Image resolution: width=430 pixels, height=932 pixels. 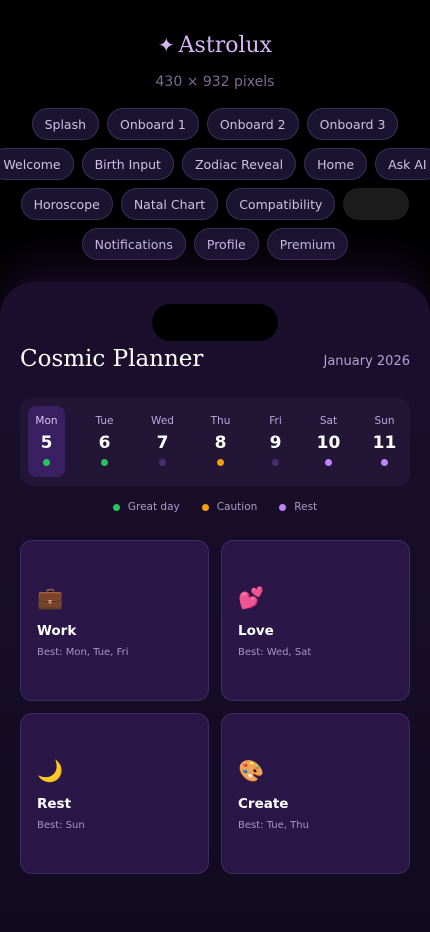 I want to click on dimensions-label: 430 × 932 pixels, so click(x=215, y=82).